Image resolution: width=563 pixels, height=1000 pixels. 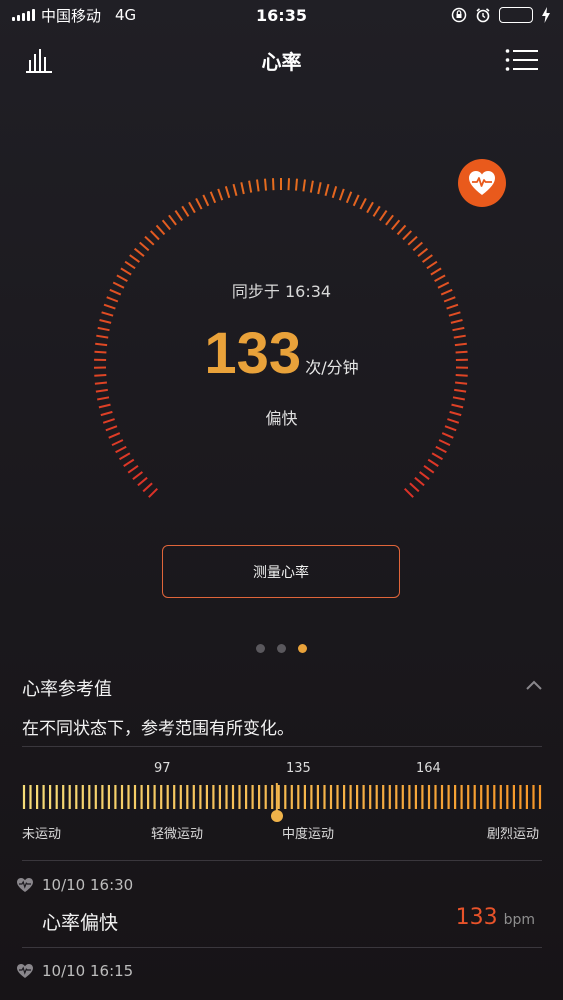 I want to click on chevron-up-icon, so click(x=534, y=685).